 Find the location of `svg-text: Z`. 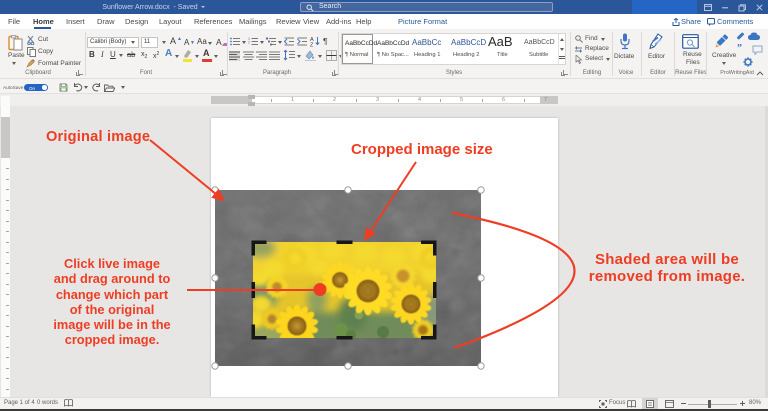

svg-text: Z is located at coordinates (312, 45).